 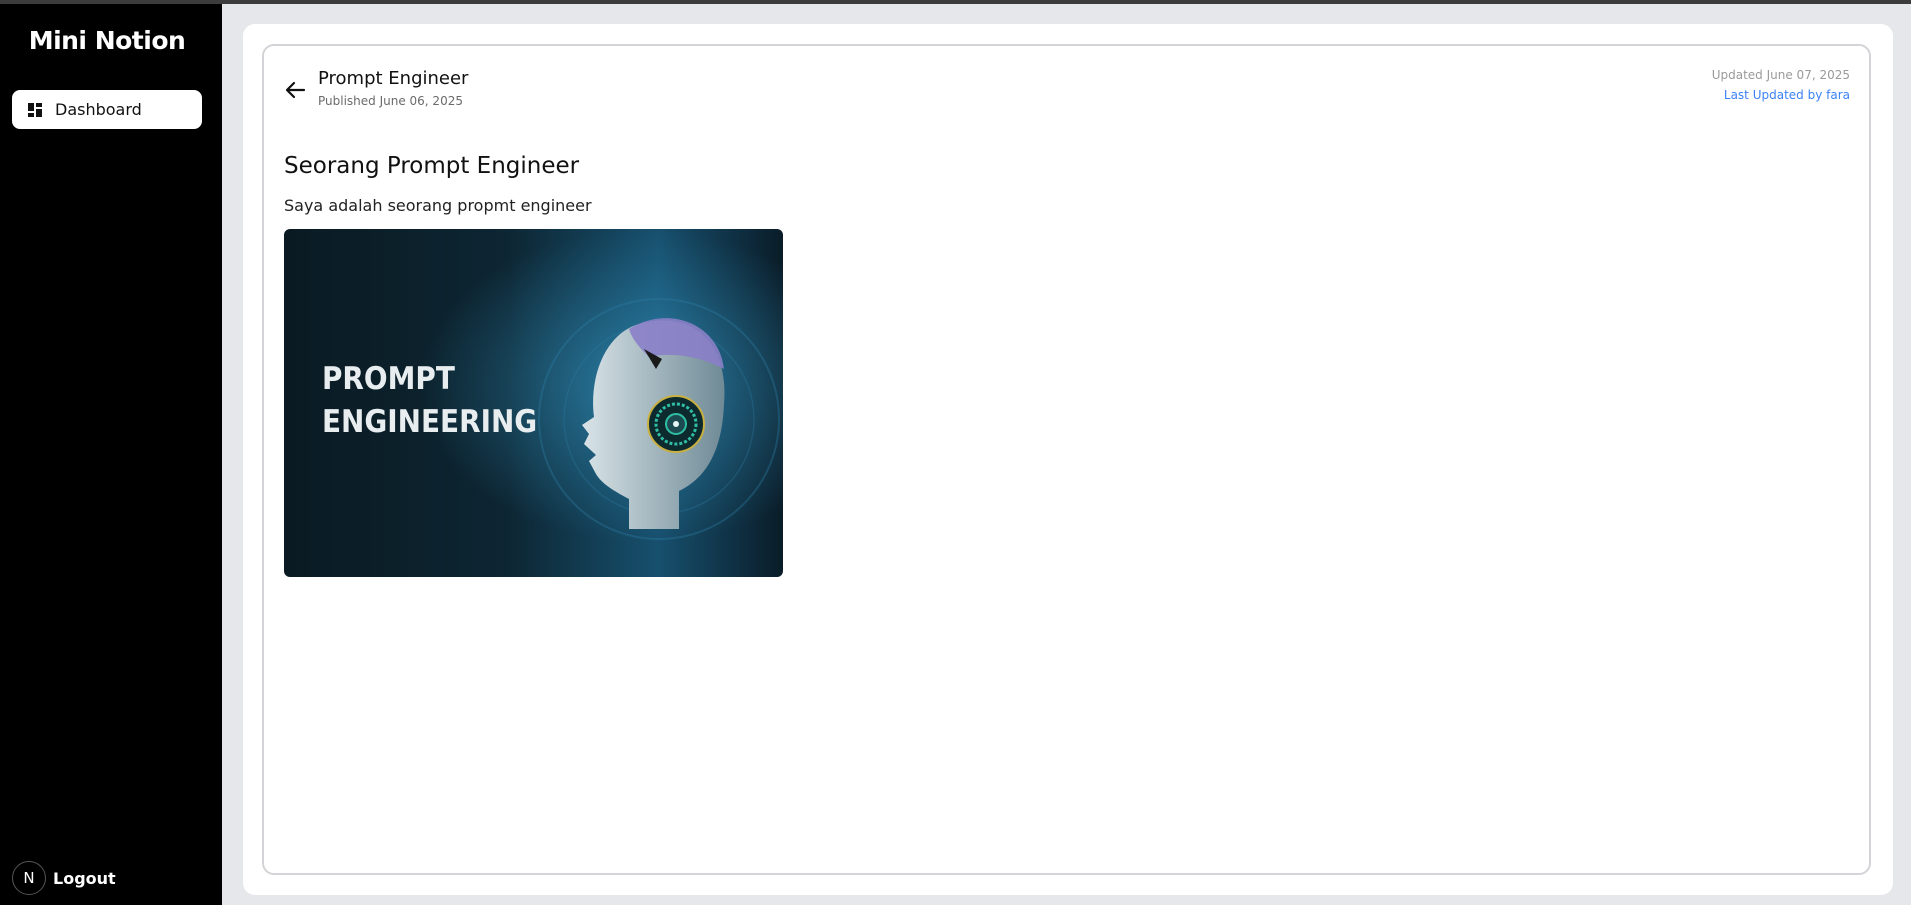 I want to click on back-arrow-icon, so click(x=296, y=90).